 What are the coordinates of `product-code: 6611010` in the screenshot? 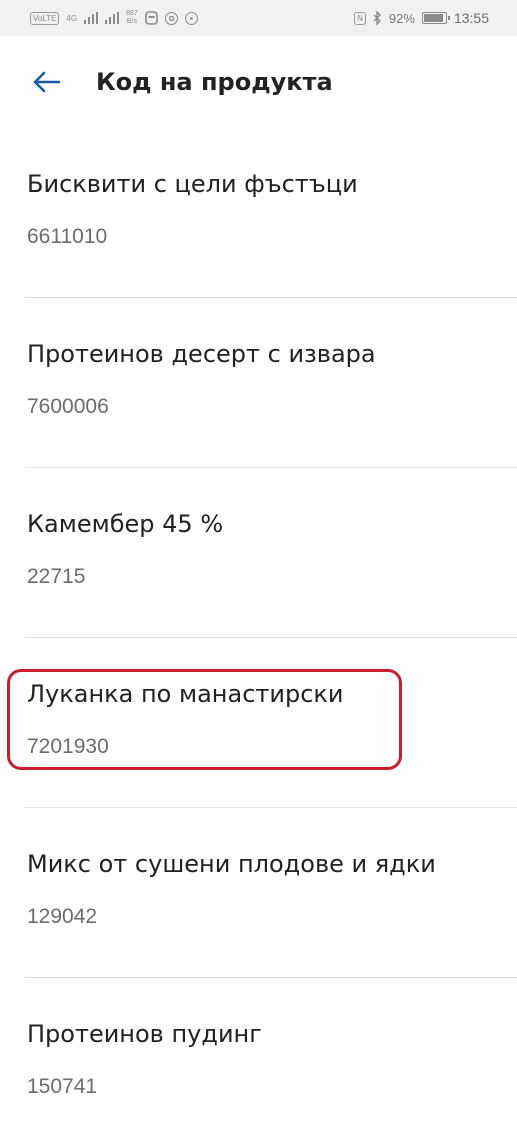 It's located at (67, 236).